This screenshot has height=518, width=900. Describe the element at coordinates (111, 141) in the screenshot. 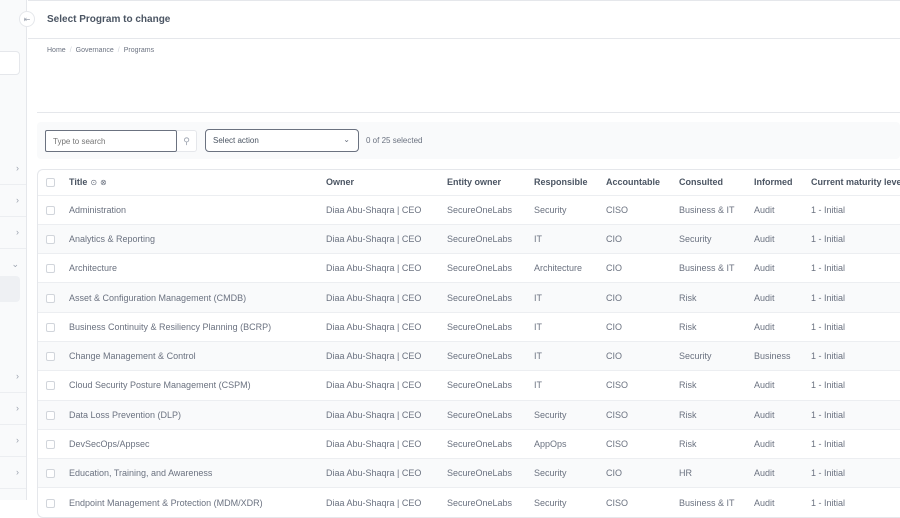

I see `search-input` at that location.